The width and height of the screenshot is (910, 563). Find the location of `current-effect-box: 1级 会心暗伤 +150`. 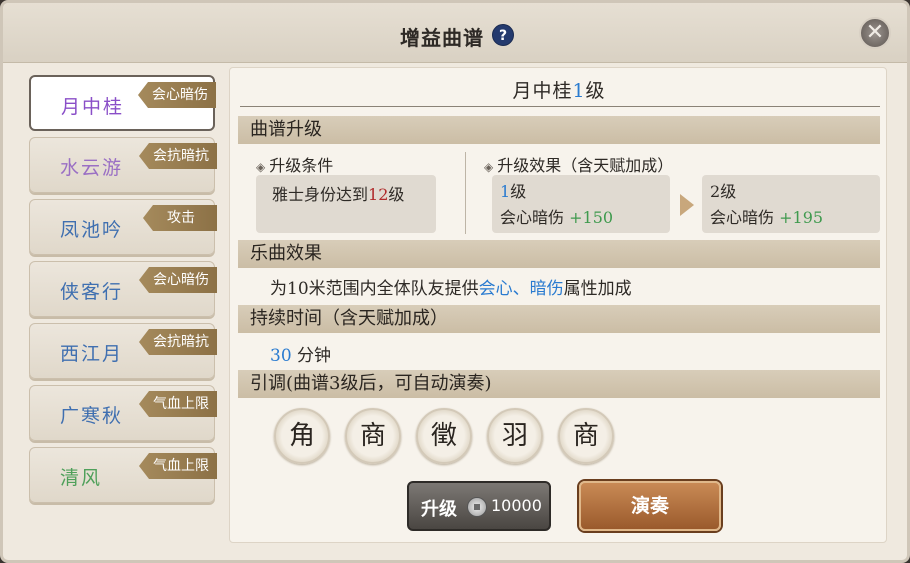

current-effect-box: 1级 会心暗伤 +150 is located at coordinates (581, 204).